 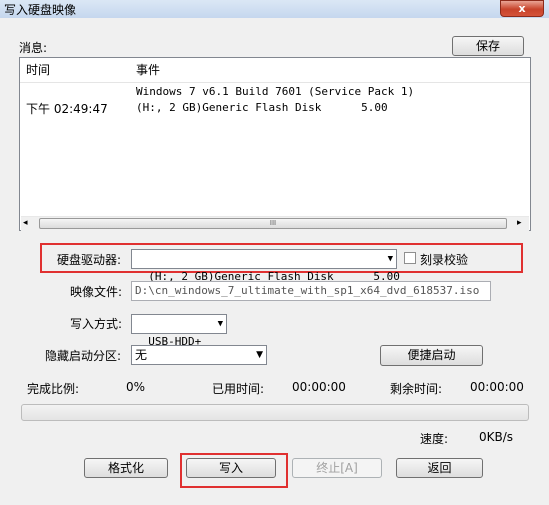 I want to click on hidden-partition-label: 隐藏启动分区:, so click(x=83, y=356).